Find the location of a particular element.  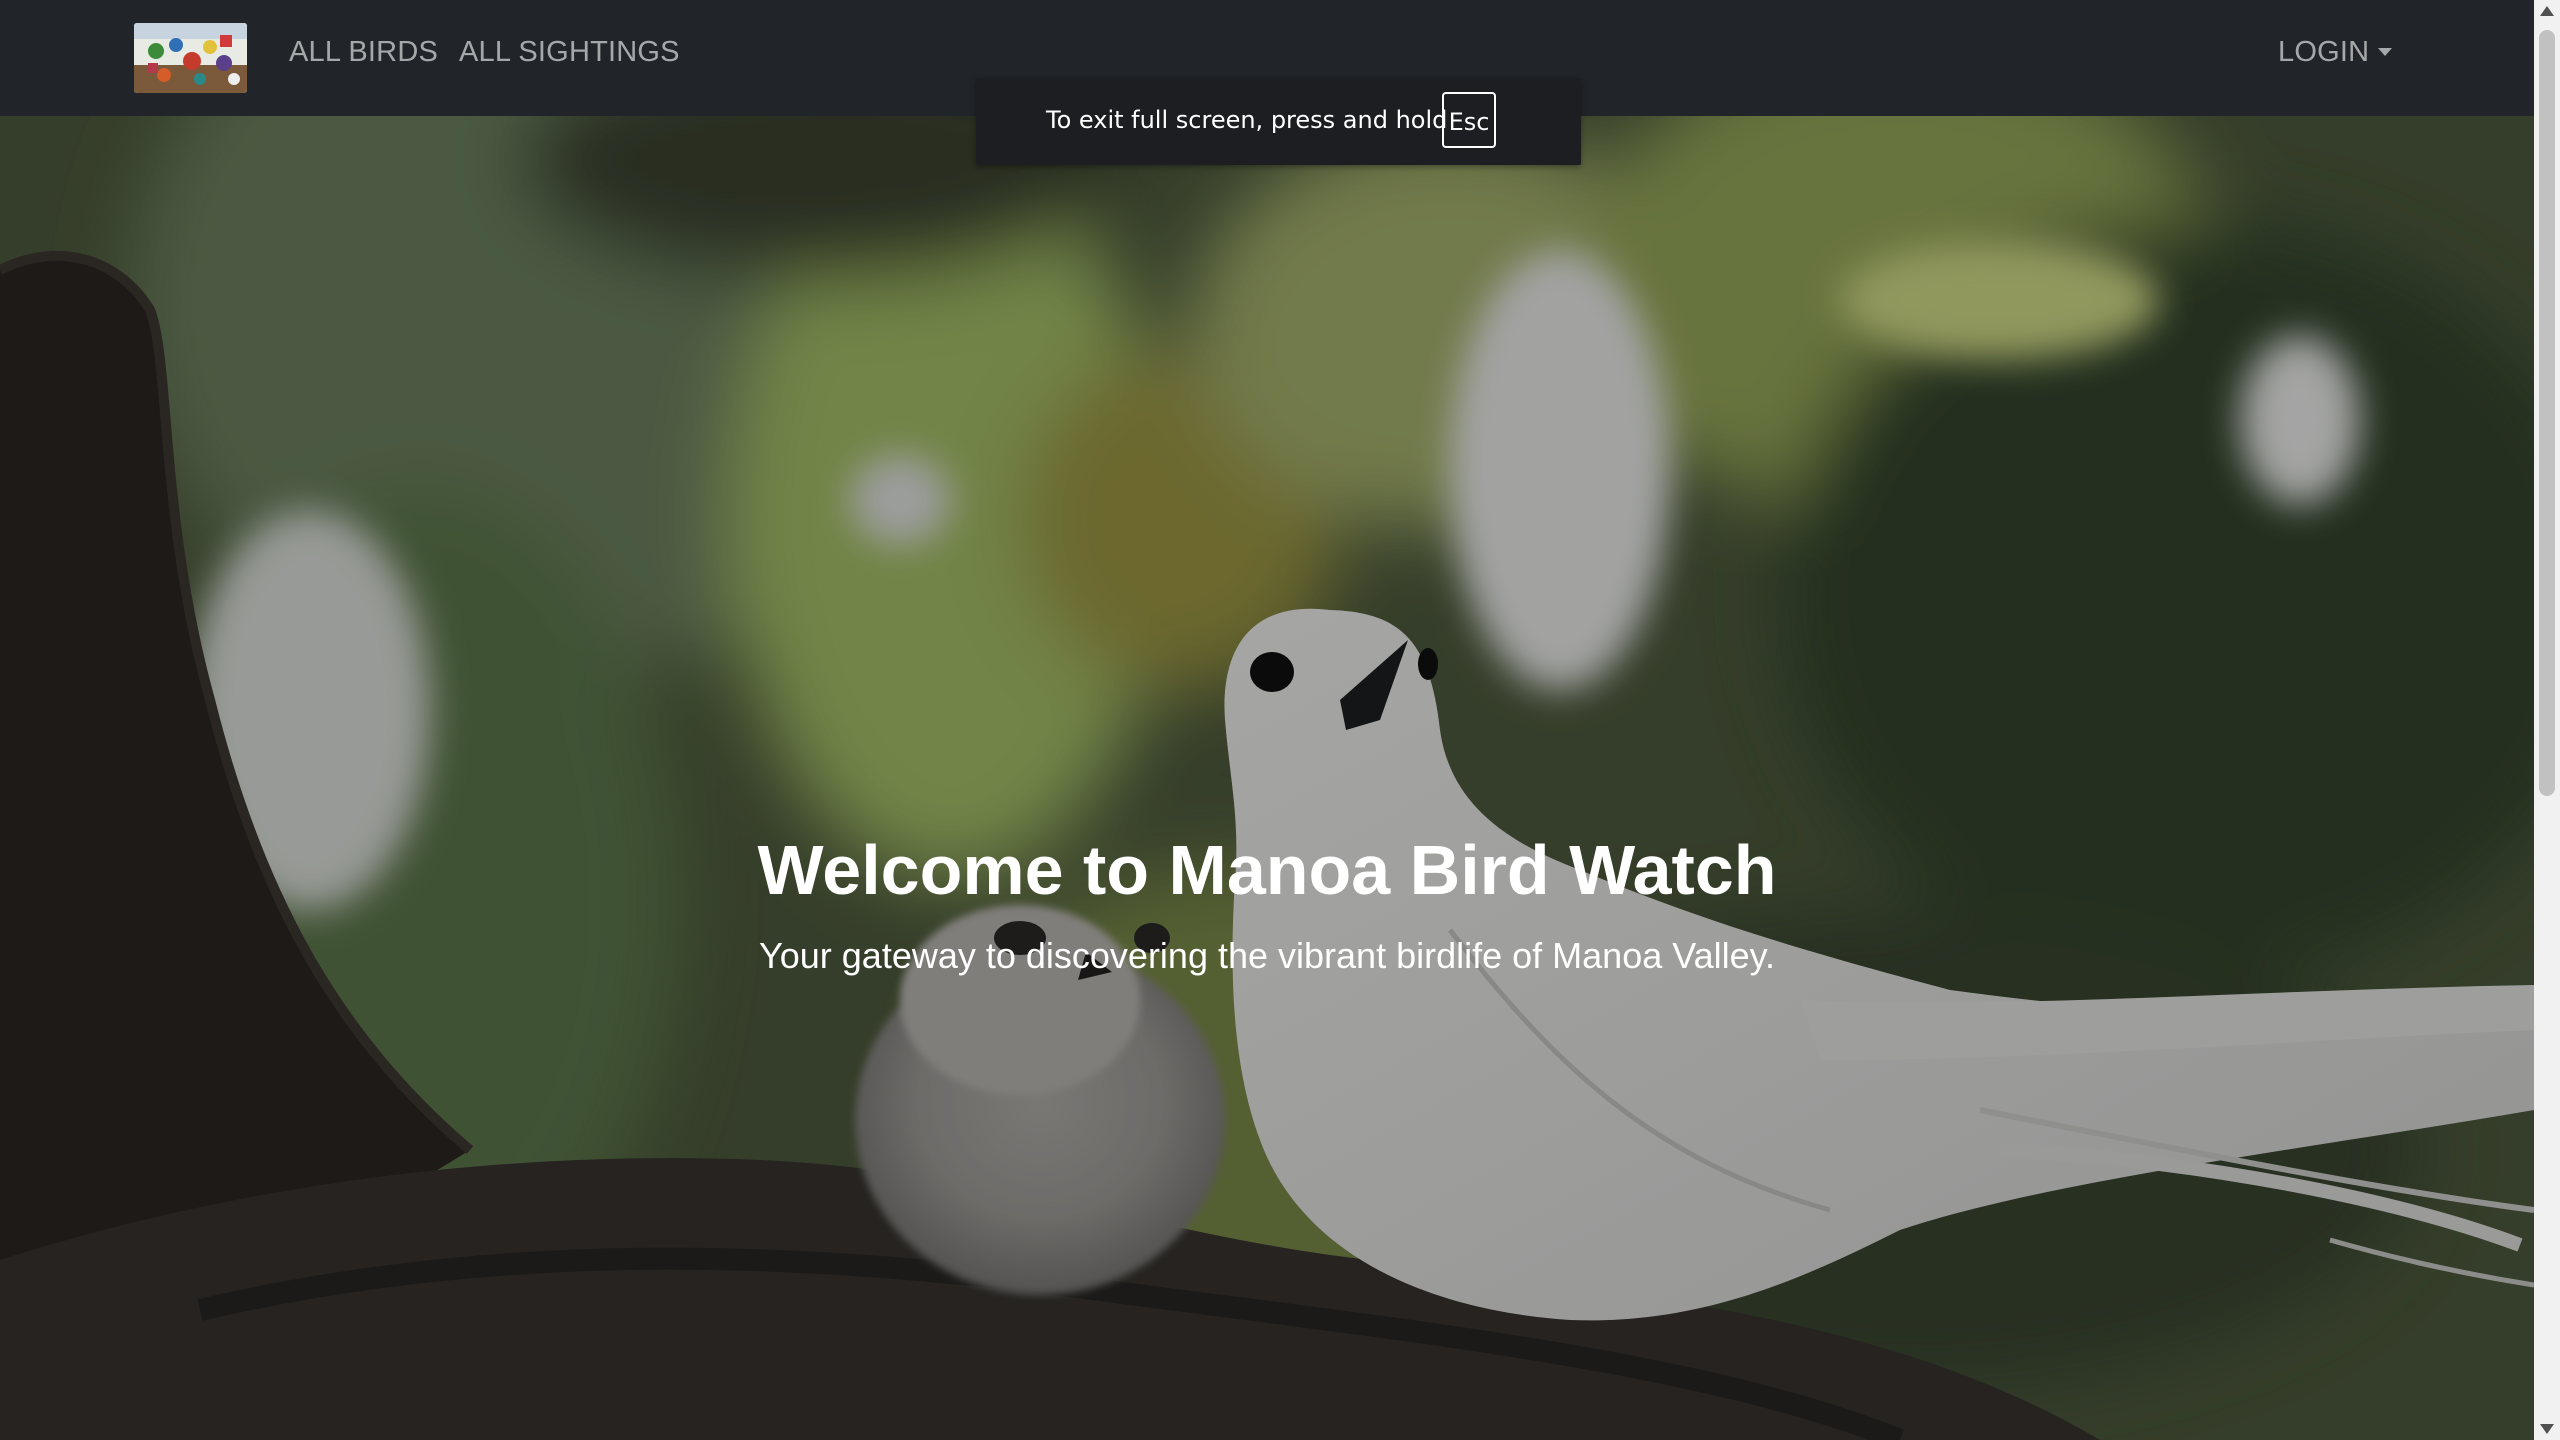

esc-key-badge: Esc is located at coordinates (1469, 120).